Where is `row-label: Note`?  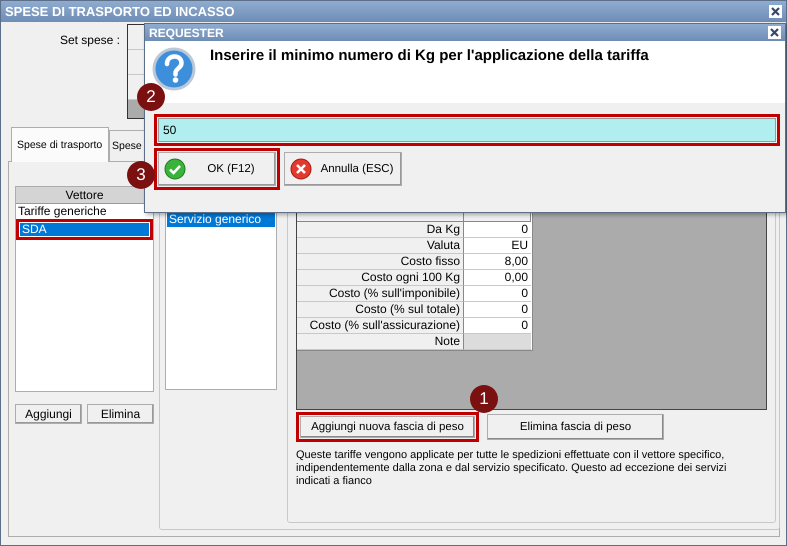
row-label: Note is located at coordinates (380, 342).